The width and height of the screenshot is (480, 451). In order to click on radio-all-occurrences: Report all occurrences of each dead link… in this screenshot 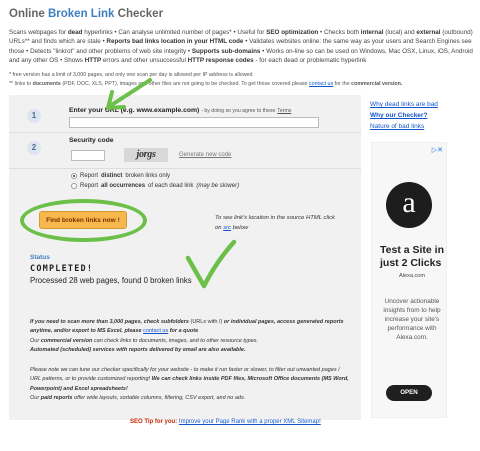, I will do `click(155, 186)`.